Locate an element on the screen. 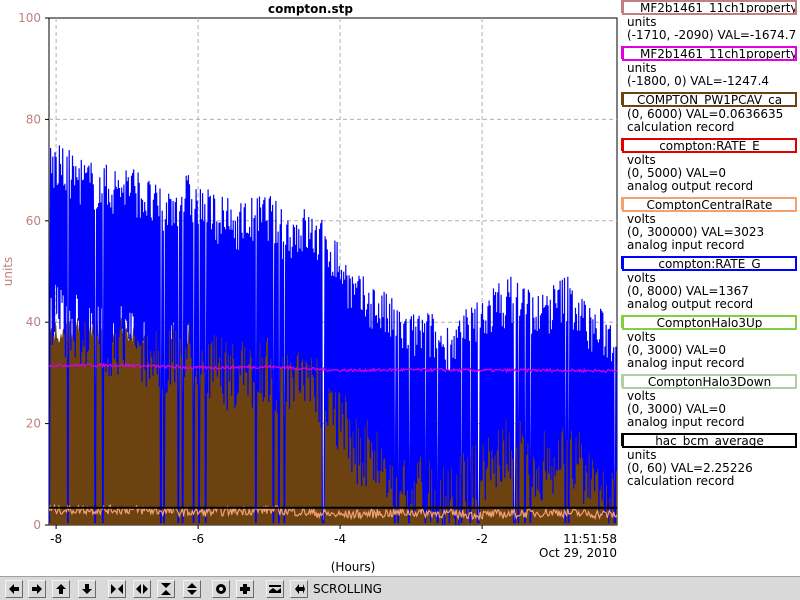  zoom-out-horizontal-icon is located at coordinates (142, 589).